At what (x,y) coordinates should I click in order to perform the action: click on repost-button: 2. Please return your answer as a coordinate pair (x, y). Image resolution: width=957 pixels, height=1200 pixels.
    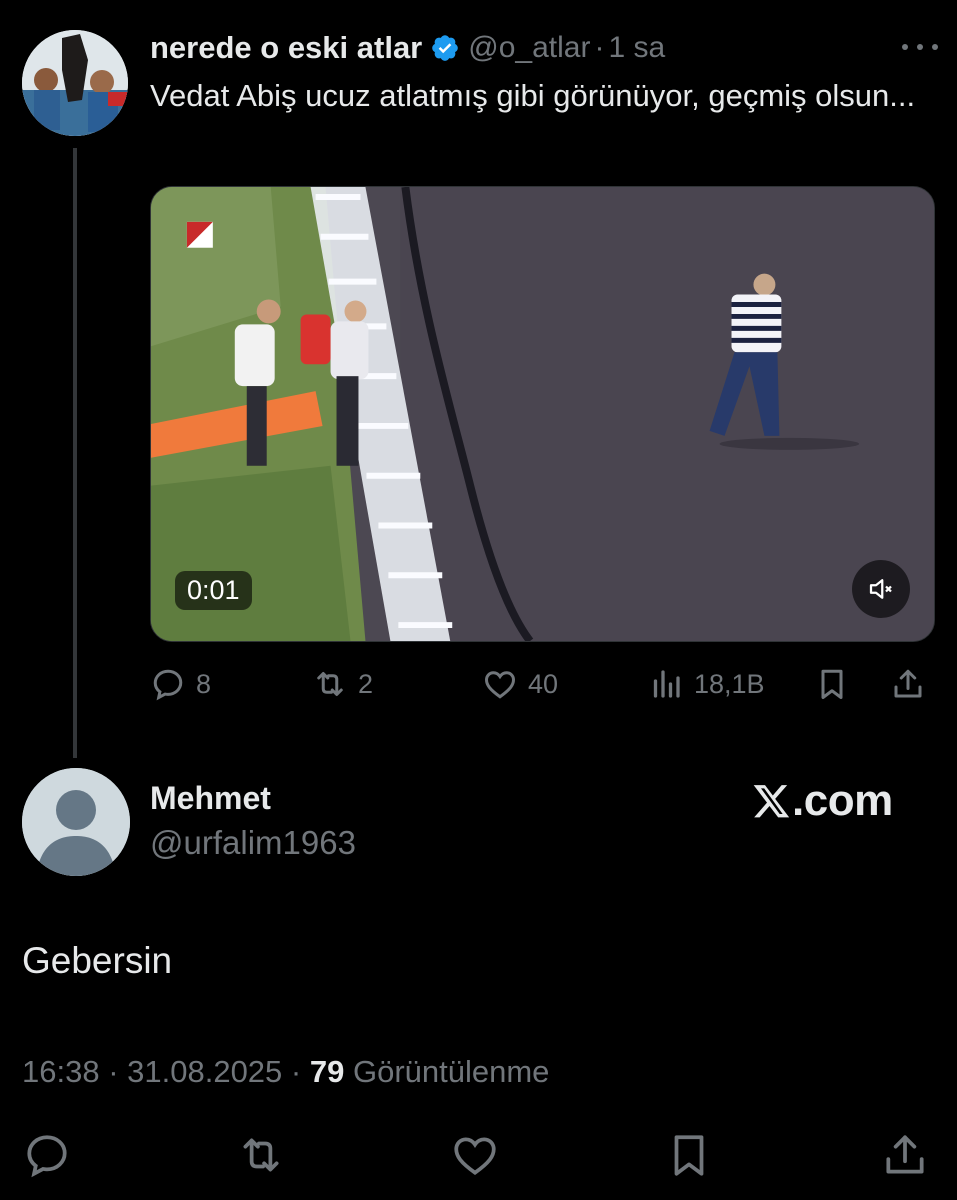
    Looking at the image, I should click on (342, 684).